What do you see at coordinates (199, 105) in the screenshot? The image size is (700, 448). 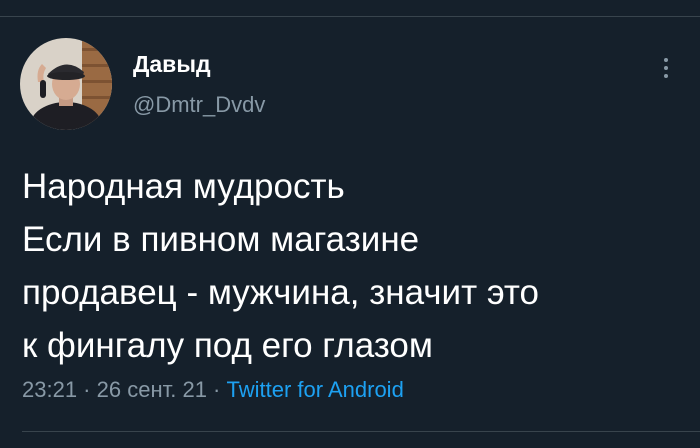 I see `author-handle: @Dmtr_Dvdv` at bounding box center [199, 105].